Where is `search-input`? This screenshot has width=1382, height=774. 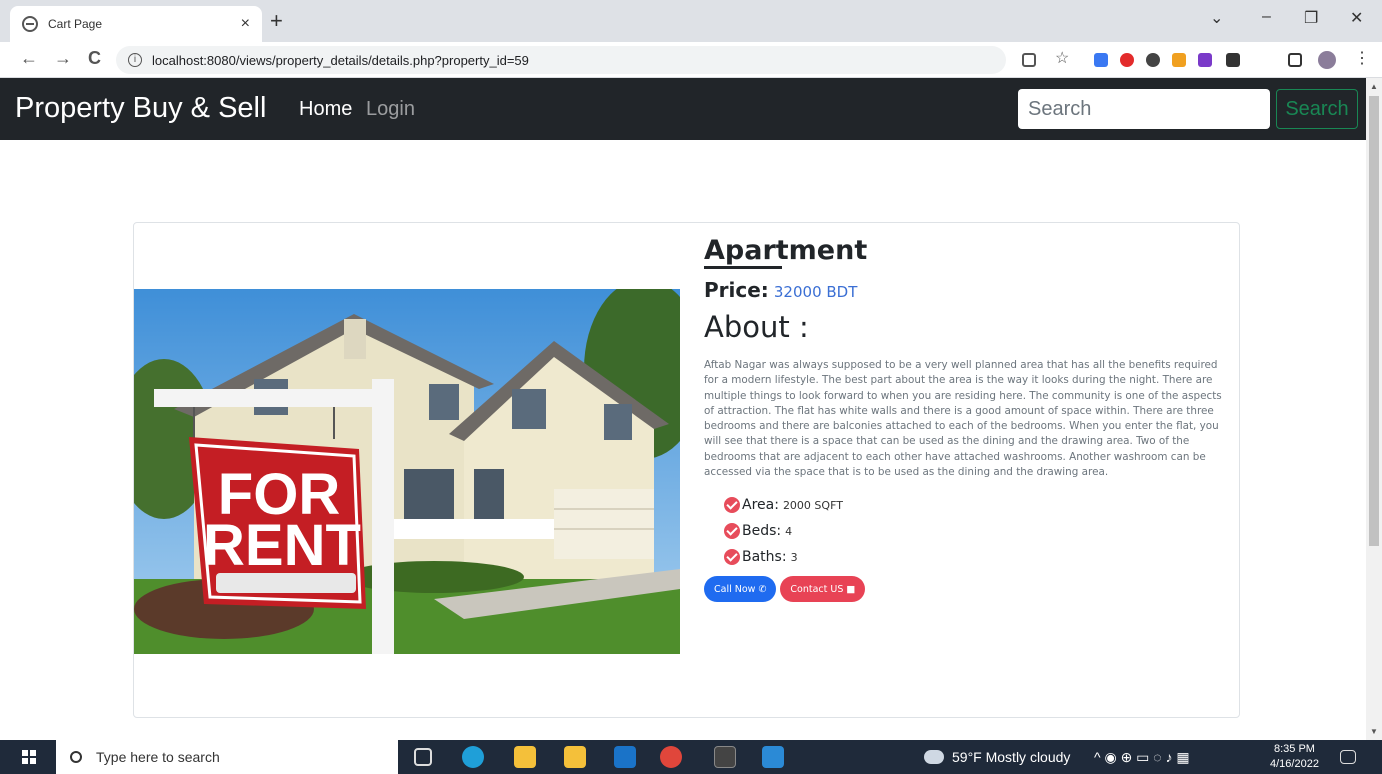 search-input is located at coordinates (1144, 109).